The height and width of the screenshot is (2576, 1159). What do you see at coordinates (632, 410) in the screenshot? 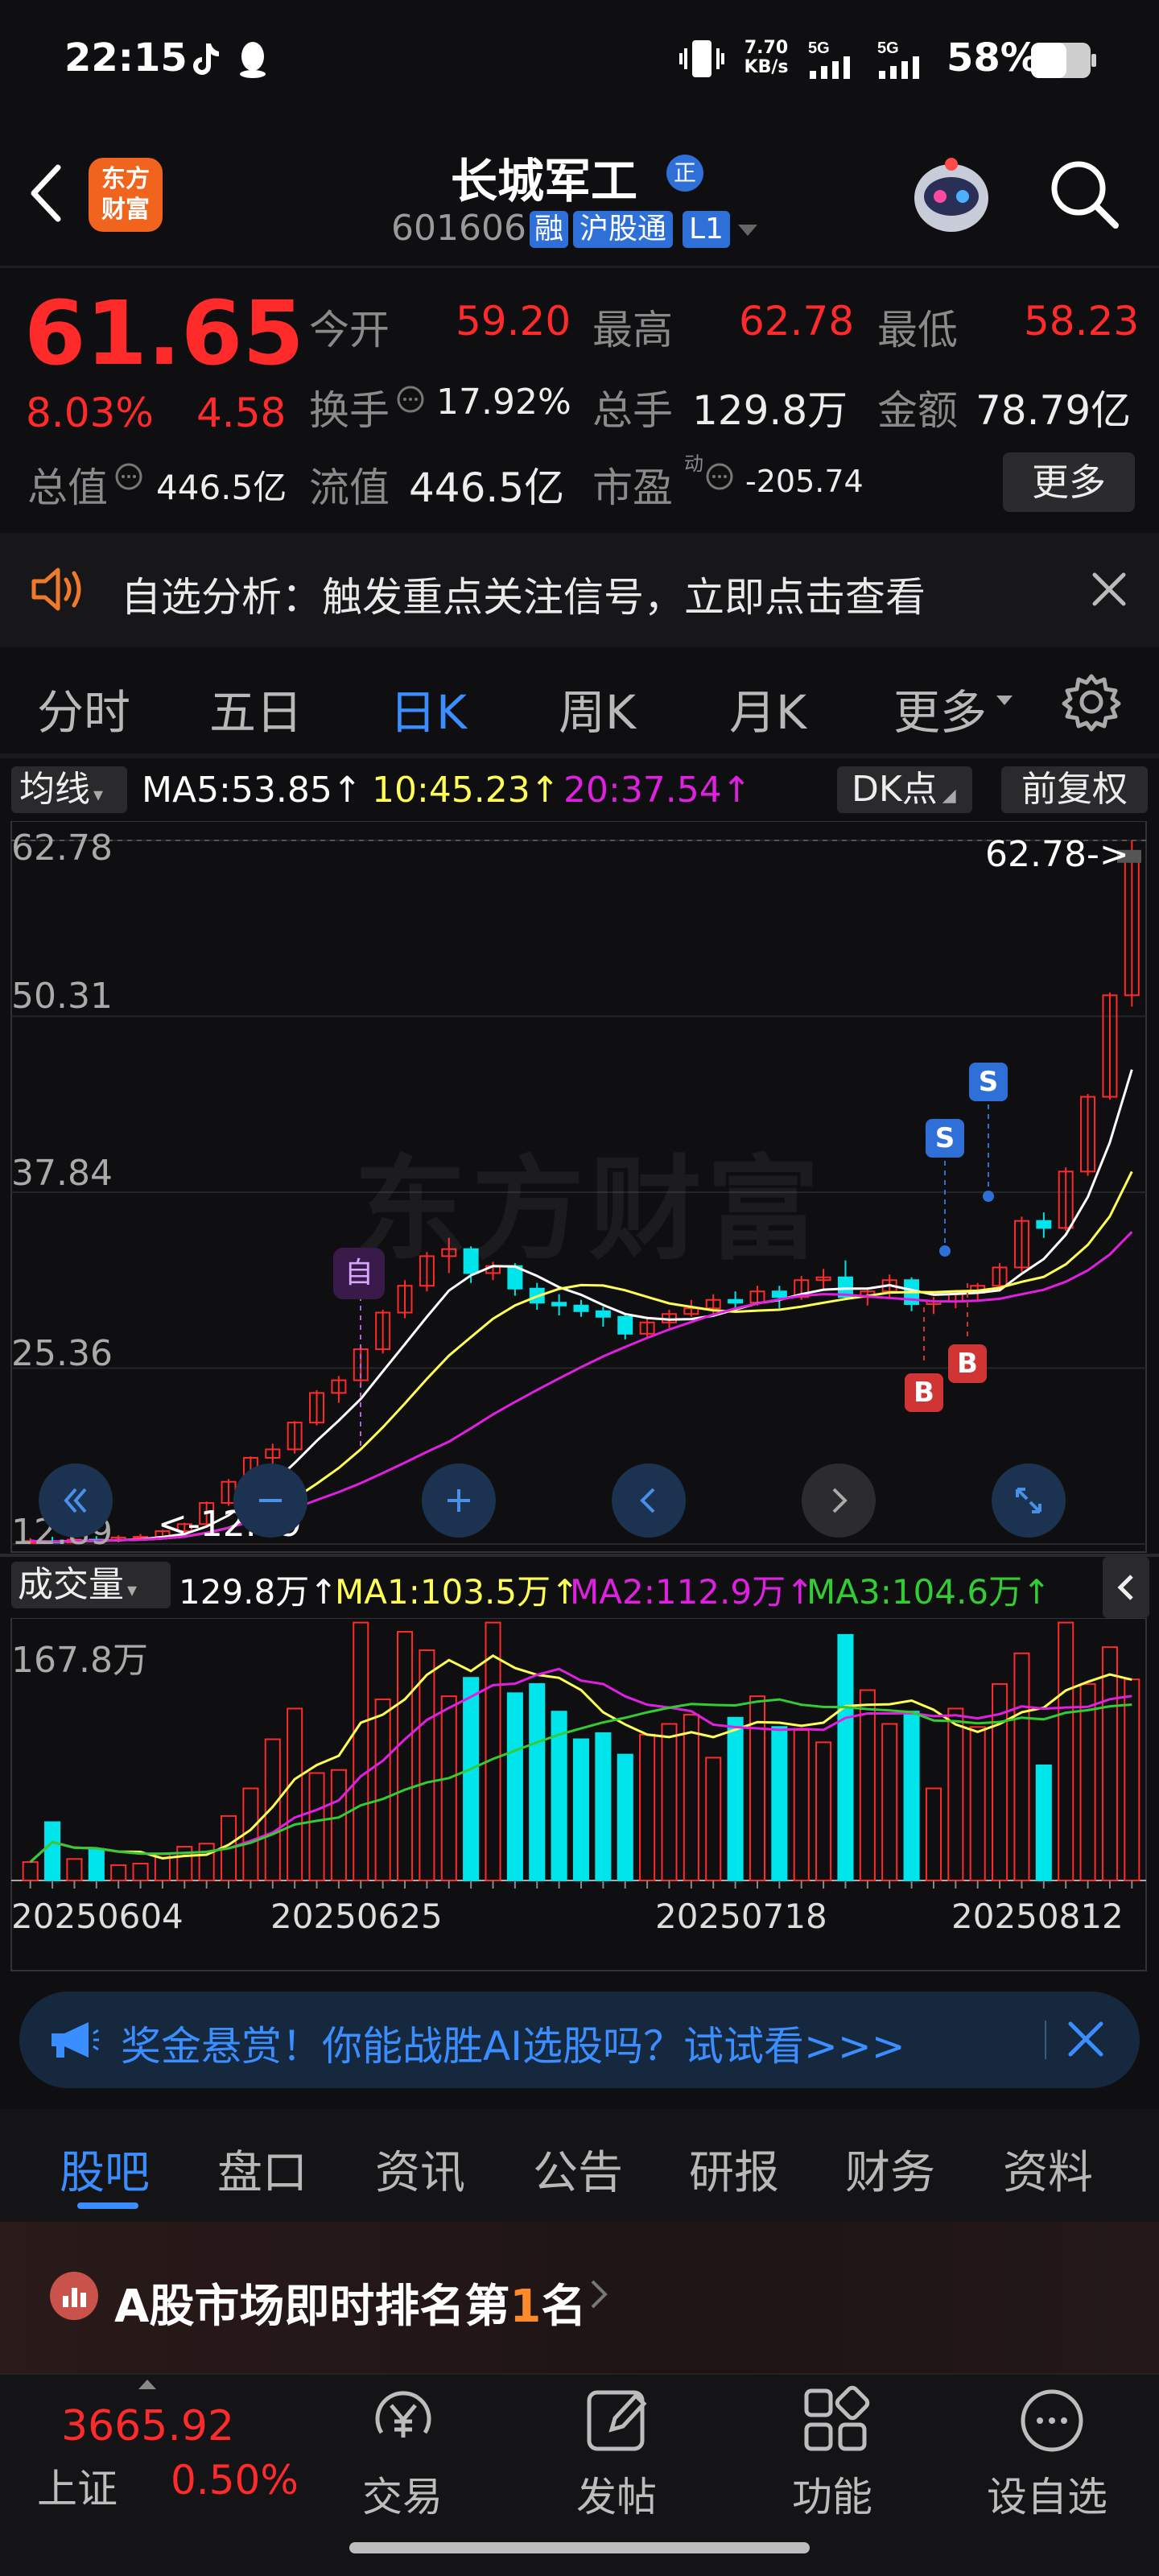
I see `volume-label: 总手` at bounding box center [632, 410].